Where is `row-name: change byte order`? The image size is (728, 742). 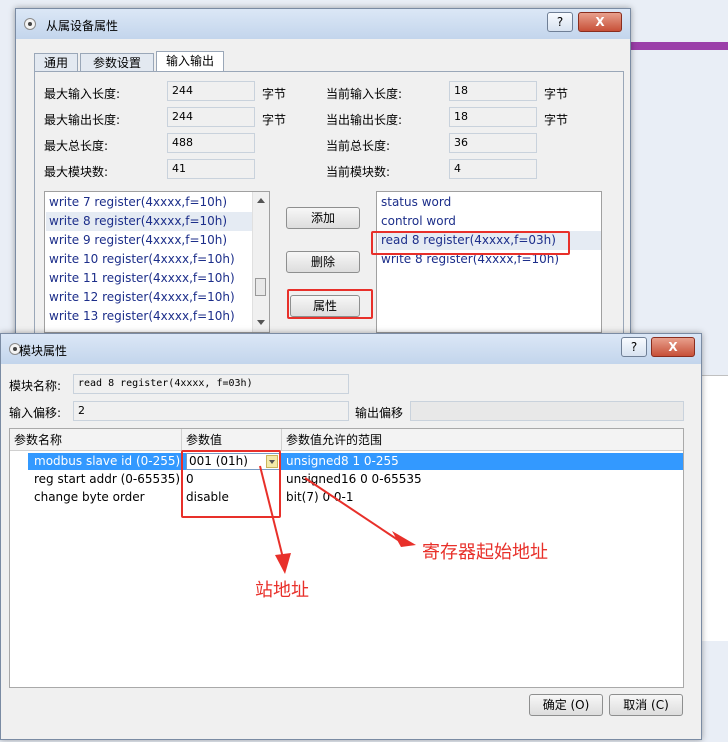 row-name: change byte order is located at coordinates (89, 497).